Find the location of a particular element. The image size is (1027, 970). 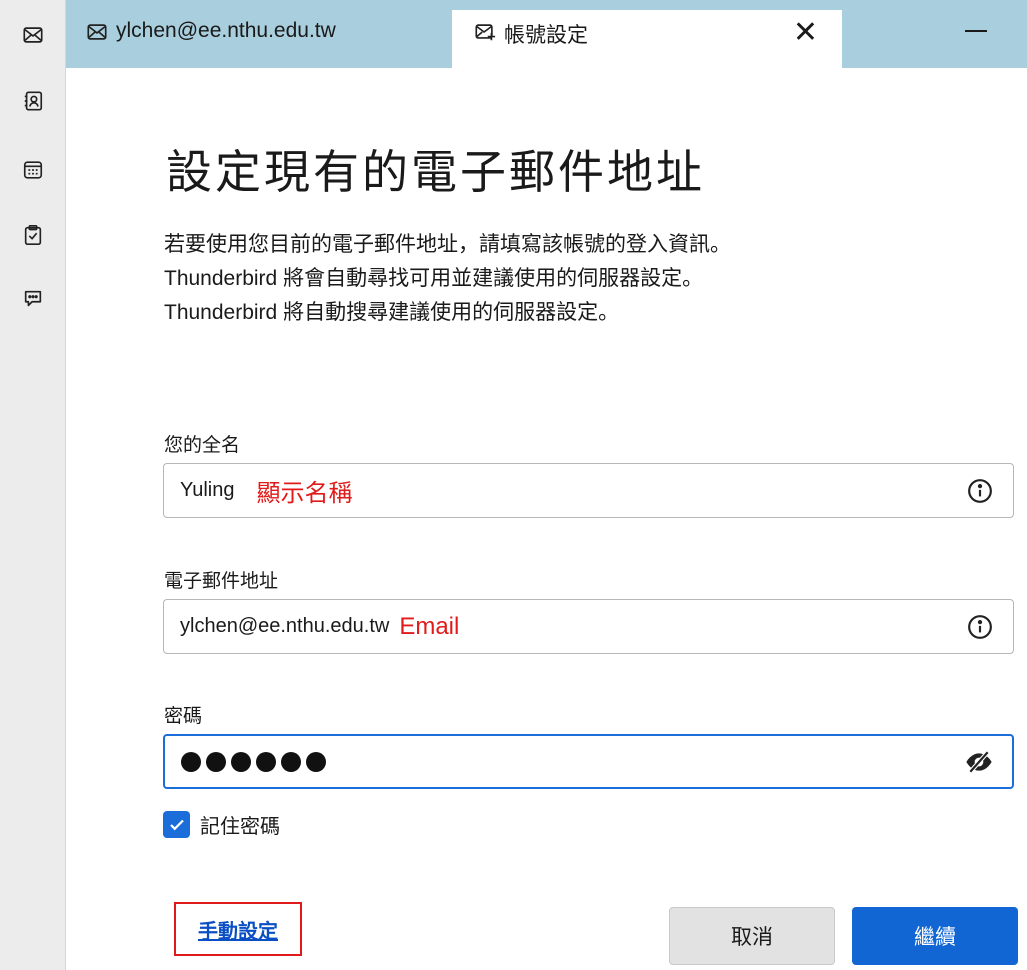

remember-password-checkbox: 記住密碼 is located at coordinates (221, 824).